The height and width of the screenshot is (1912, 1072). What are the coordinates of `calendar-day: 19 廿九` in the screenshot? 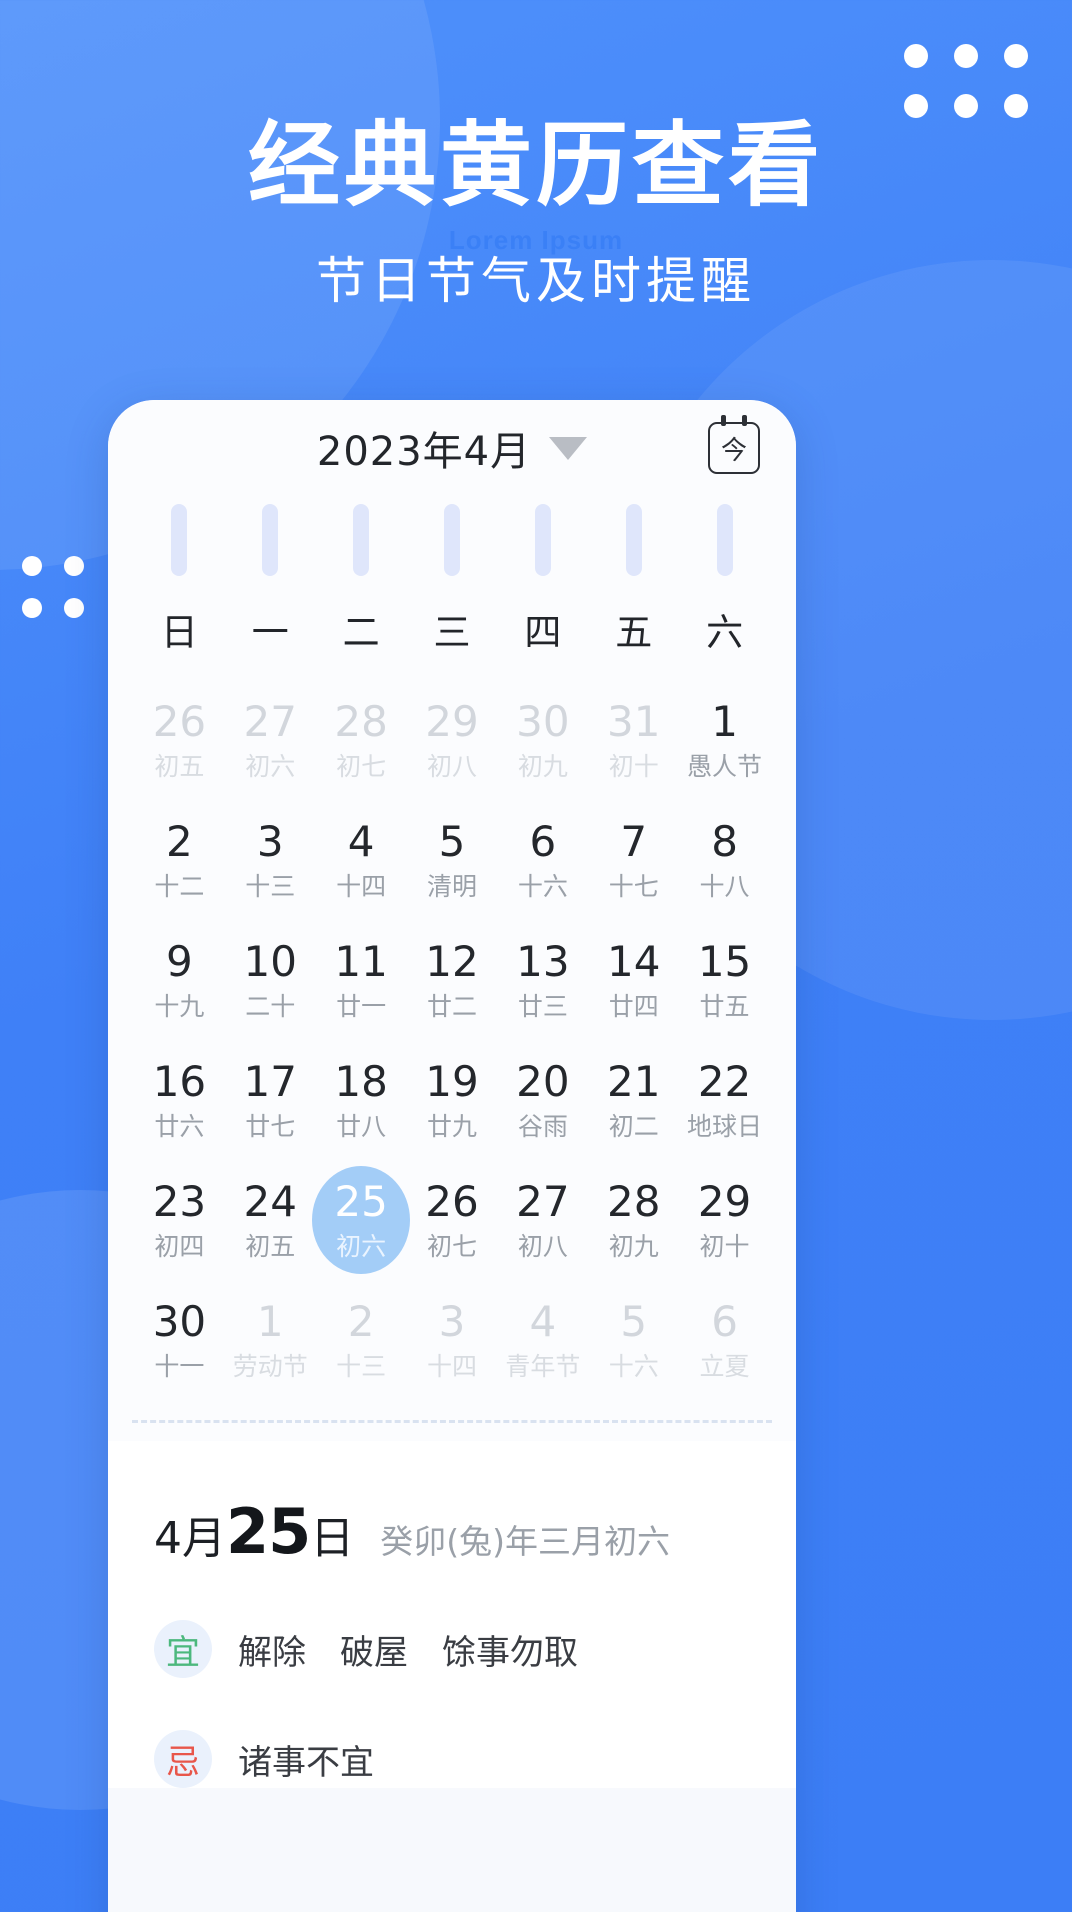 It's located at (452, 1100).